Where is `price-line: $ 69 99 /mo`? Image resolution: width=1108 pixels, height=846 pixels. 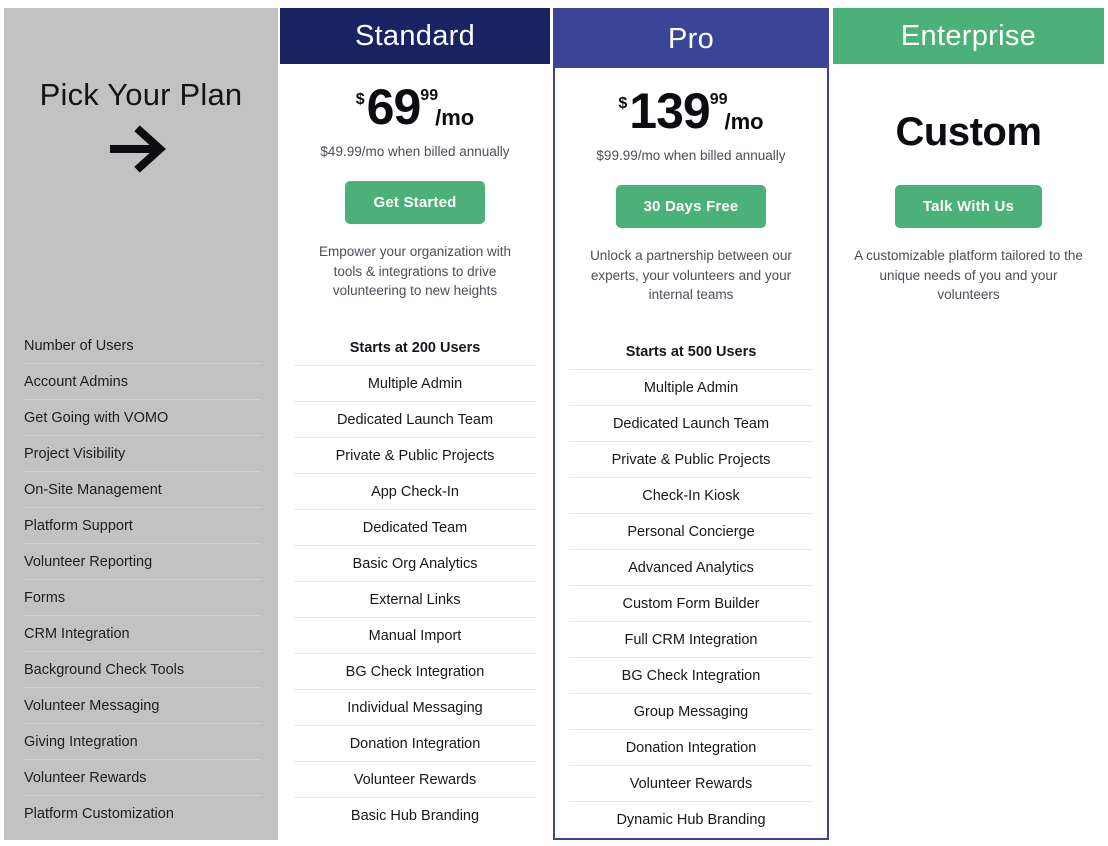 price-line: $ 69 99 /mo is located at coordinates (415, 107).